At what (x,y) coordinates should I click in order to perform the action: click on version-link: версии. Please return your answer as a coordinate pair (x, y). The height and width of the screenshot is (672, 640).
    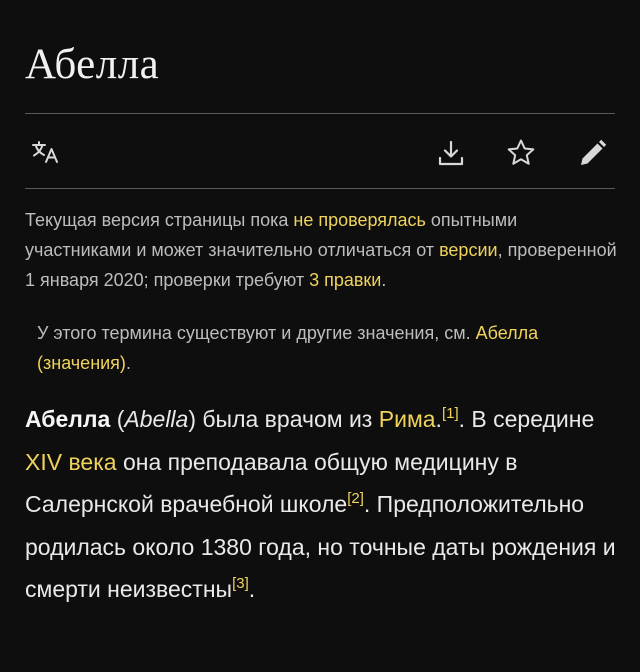
    Looking at the image, I should click on (468, 250).